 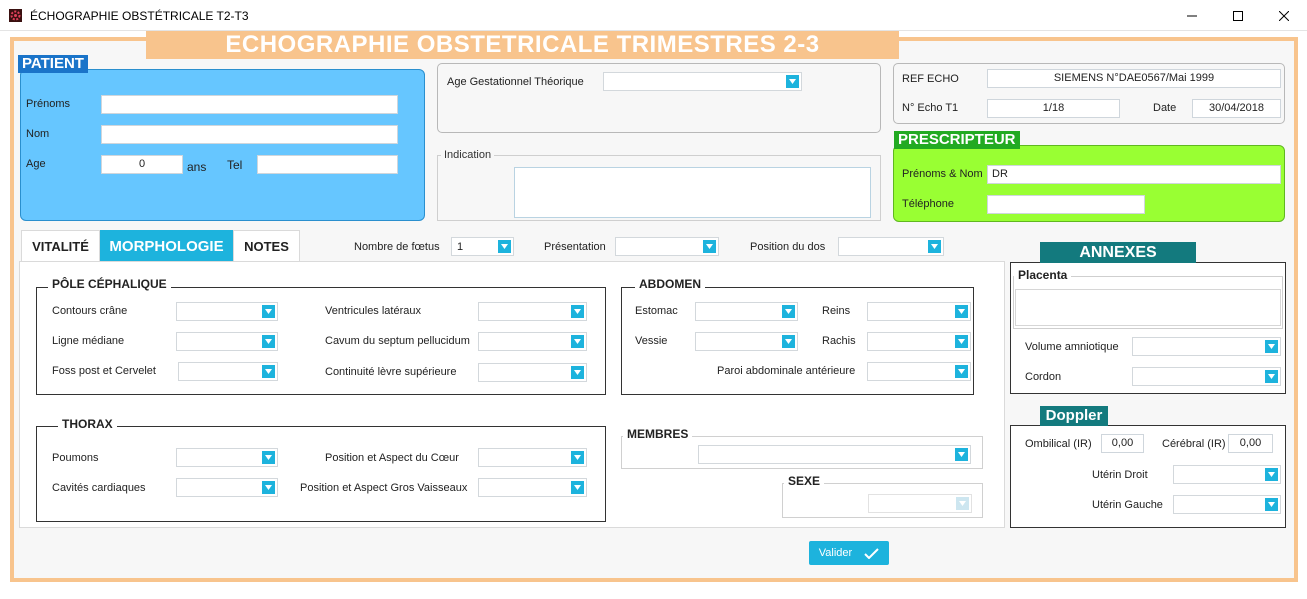 What do you see at coordinates (667, 246) in the screenshot?
I see `presentation-select` at bounding box center [667, 246].